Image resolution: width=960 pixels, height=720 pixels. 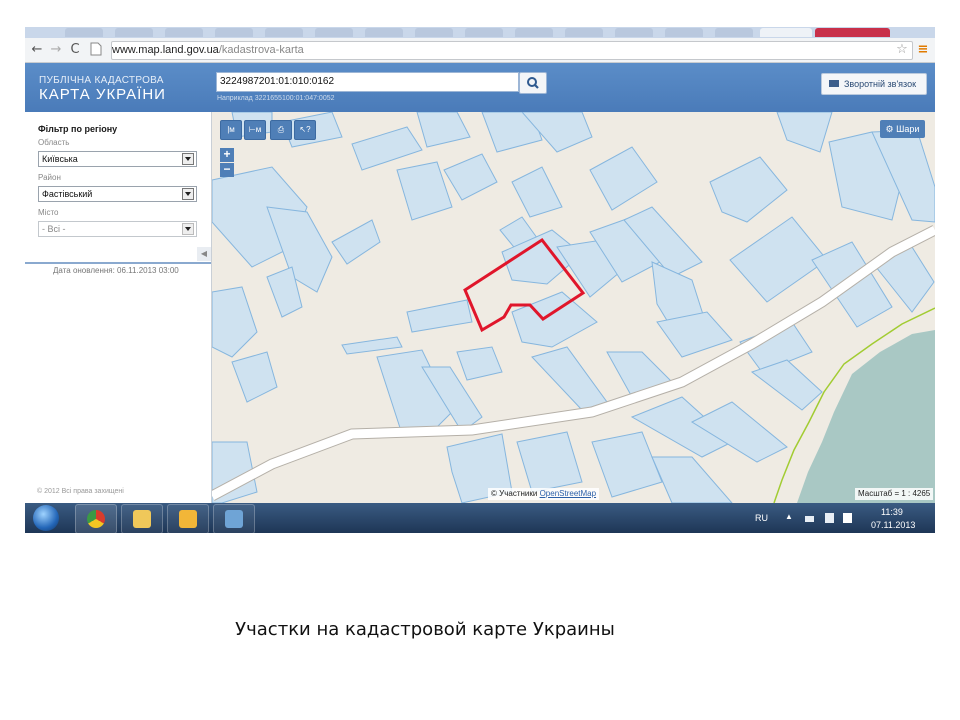 What do you see at coordinates (255, 130) in the screenshot?
I see `measure-area-button: ⊢м` at bounding box center [255, 130].